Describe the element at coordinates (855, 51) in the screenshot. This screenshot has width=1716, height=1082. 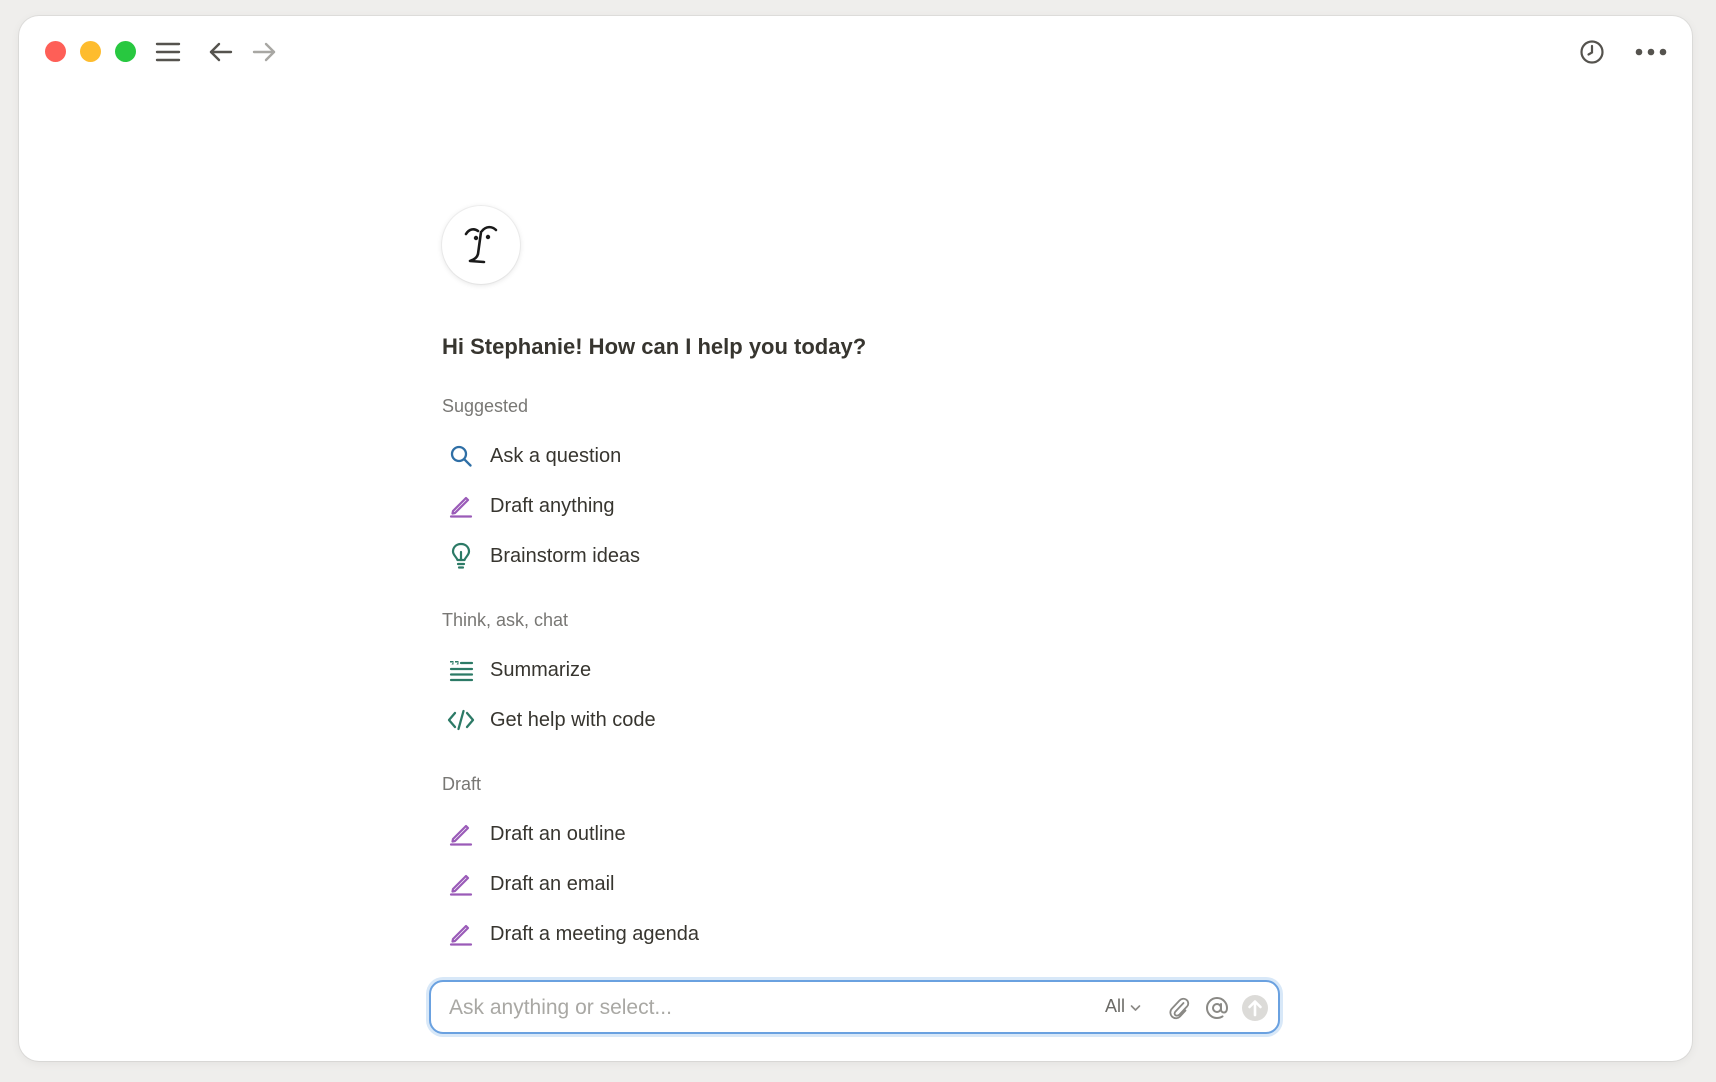
I see `title-bar` at that location.